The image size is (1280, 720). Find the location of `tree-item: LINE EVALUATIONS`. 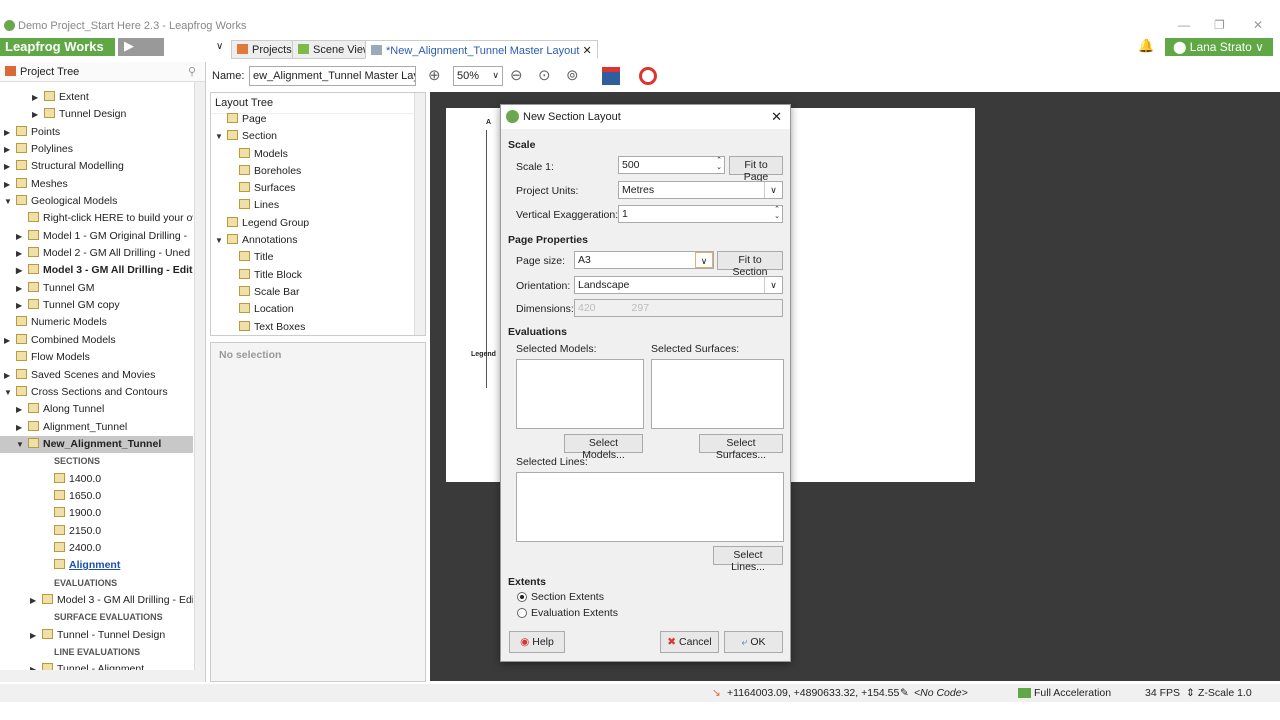

tree-item: LINE EVALUATIONS is located at coordinates (96, 652).